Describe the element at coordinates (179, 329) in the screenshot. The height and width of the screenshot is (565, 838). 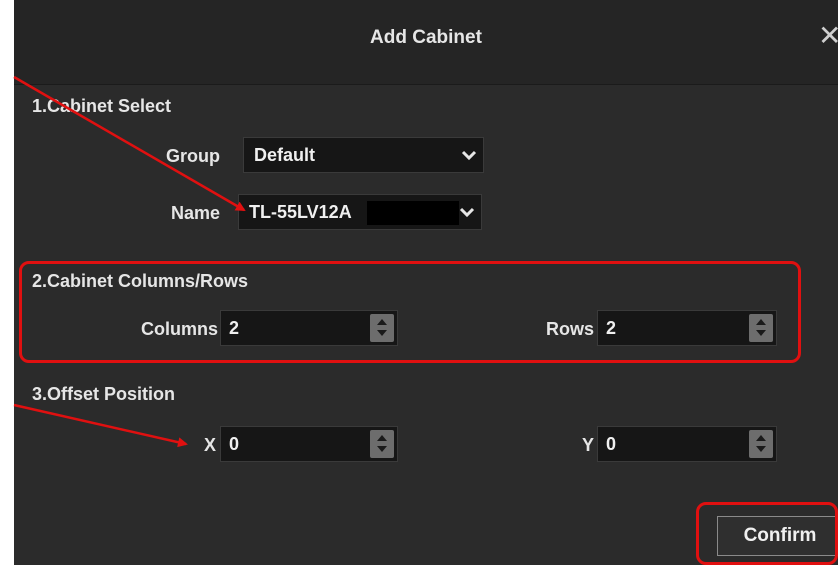
I see `columns-label: Columns` at that location.